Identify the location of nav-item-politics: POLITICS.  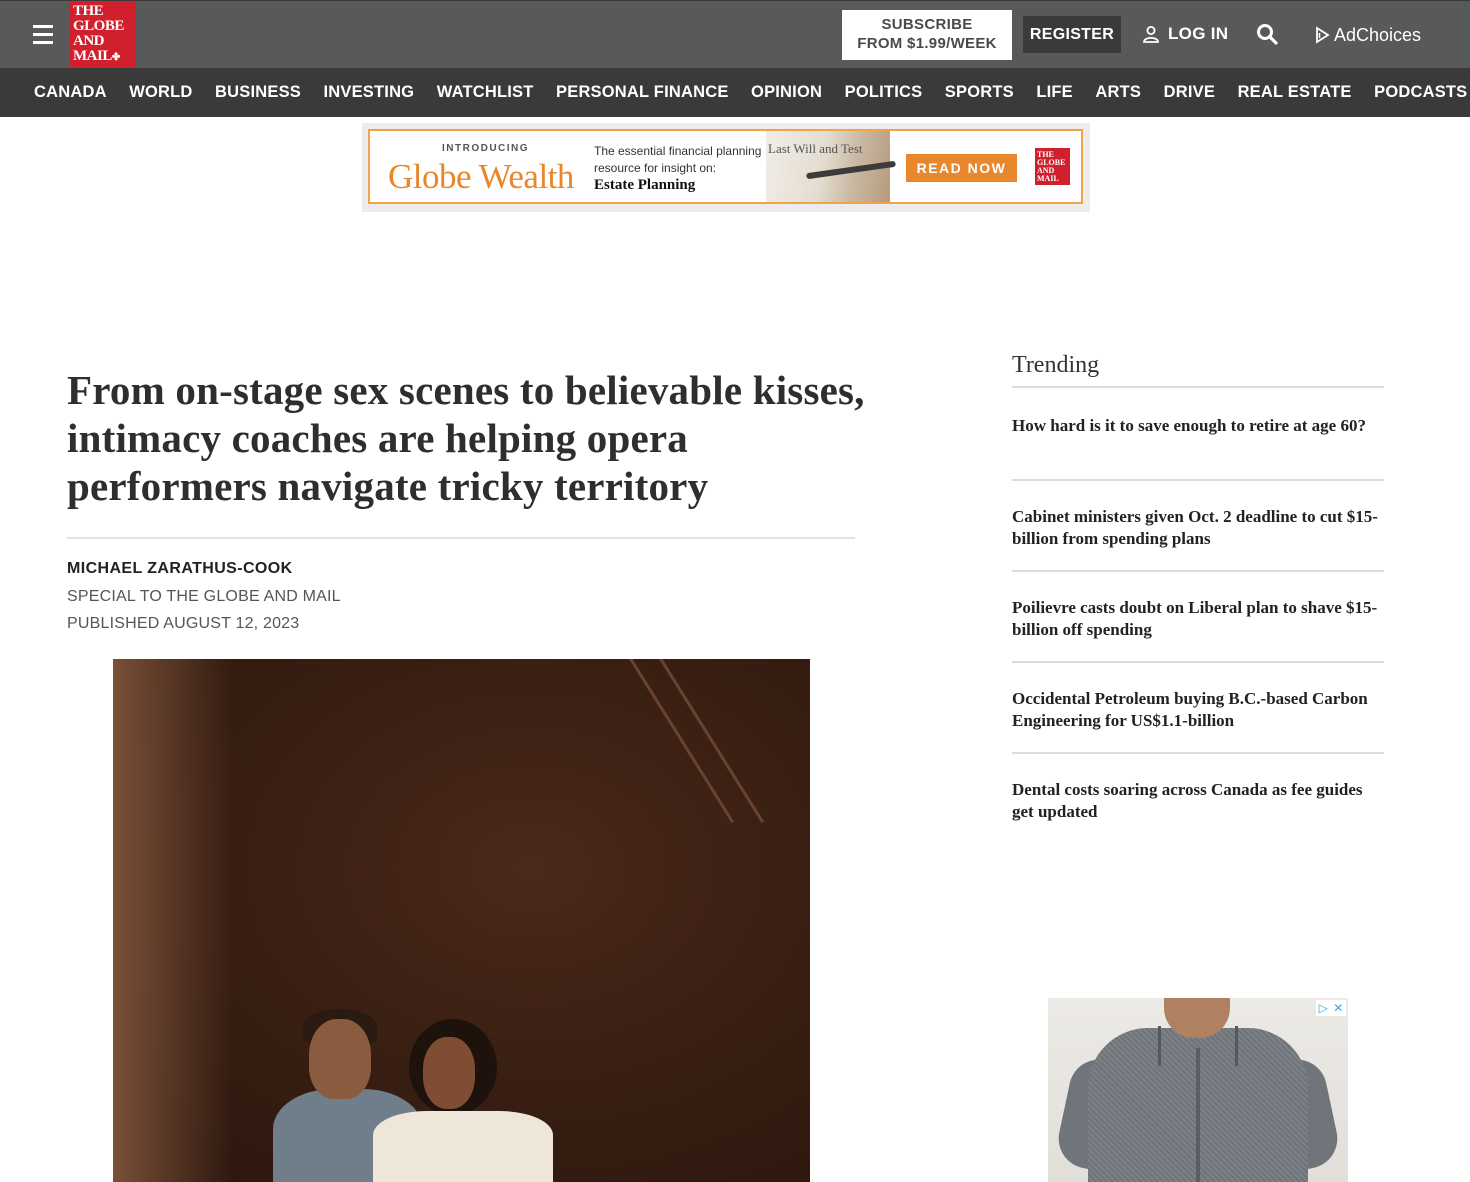
(884, 92).